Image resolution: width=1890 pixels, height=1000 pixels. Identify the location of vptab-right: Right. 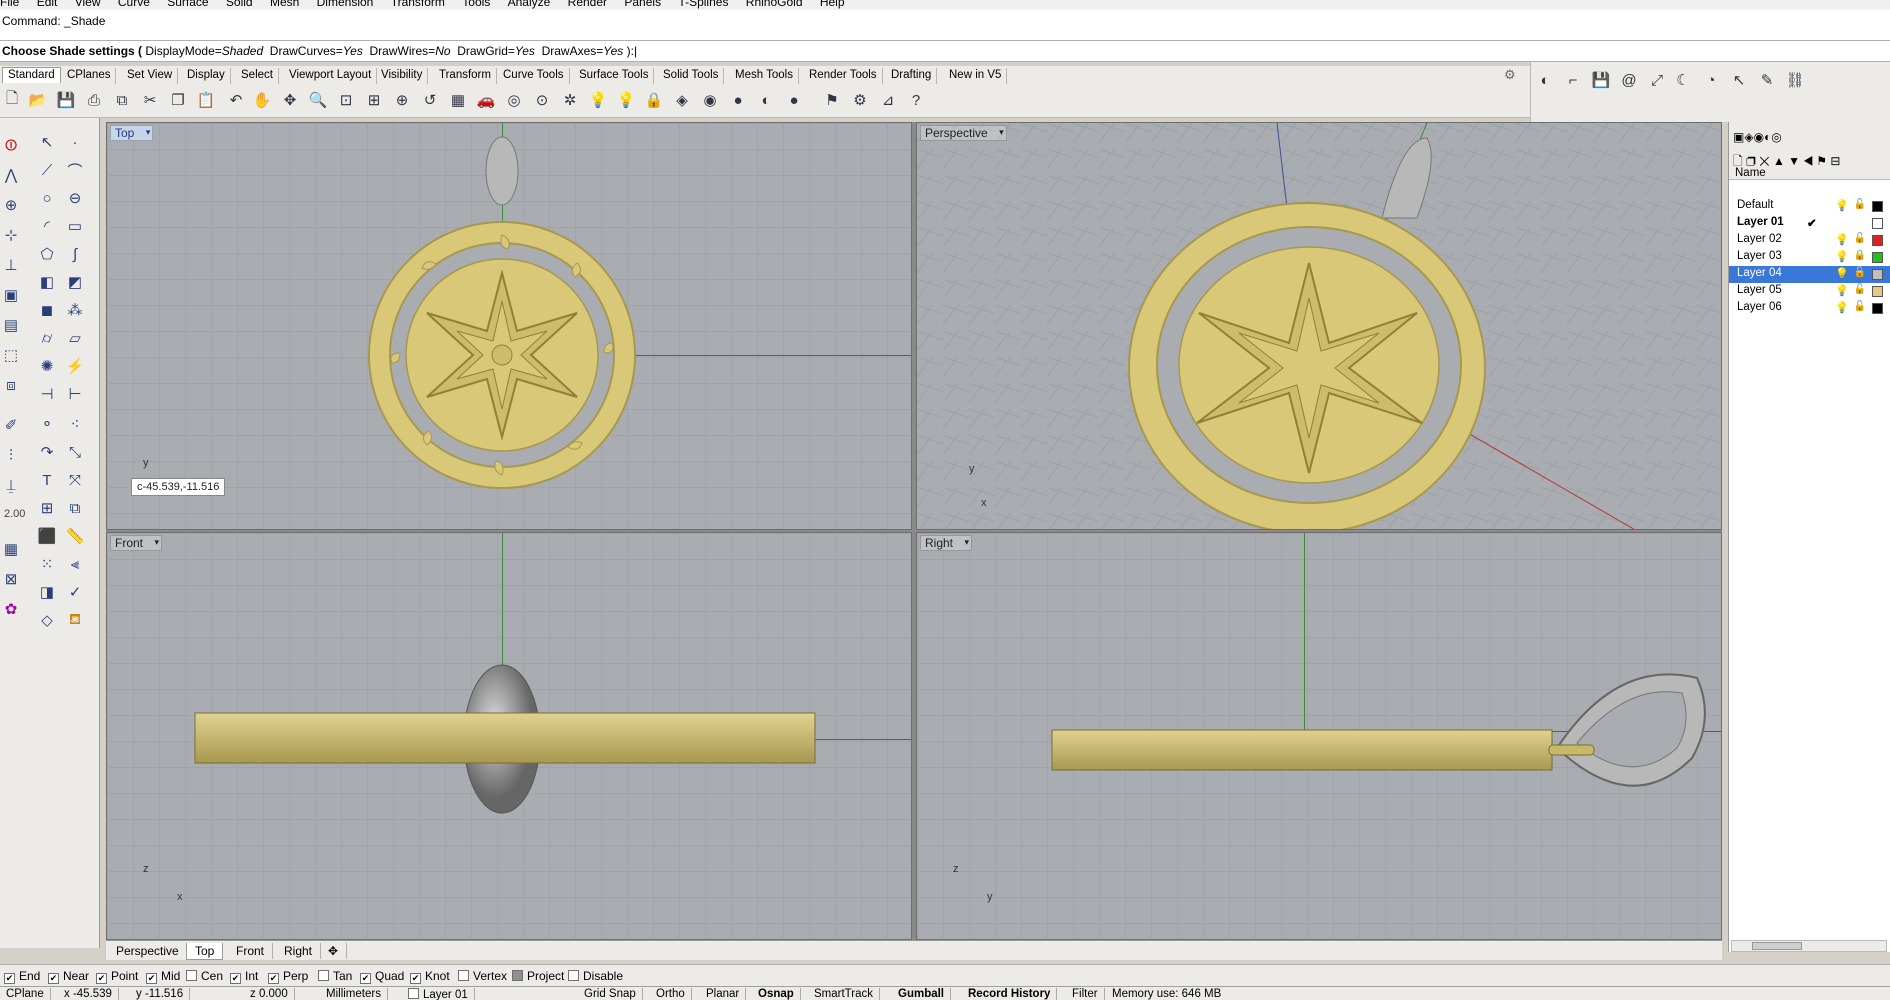
(299, 951).